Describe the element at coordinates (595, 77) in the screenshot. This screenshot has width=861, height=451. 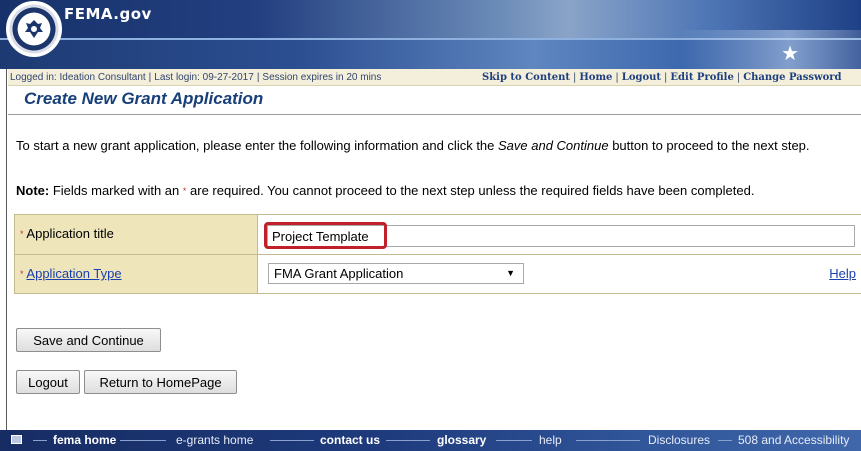
I see `home-link: Home` at that location.